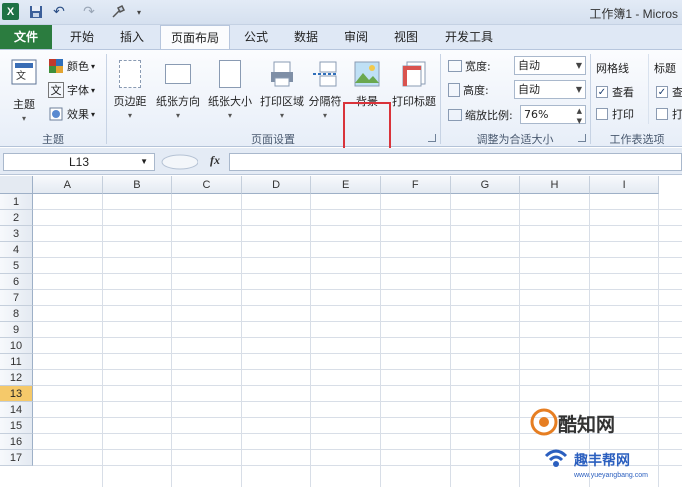 The image size is (682, 487). Describe the element at coordinates (56, 114) in the screenshot. I see `effects-icon` at that location.